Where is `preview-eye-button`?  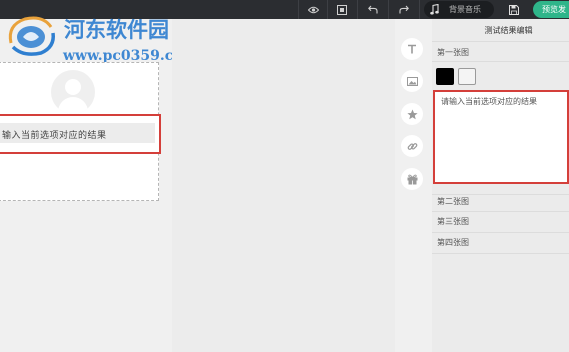
preview-eye-button is located at coordinates (313, 9).